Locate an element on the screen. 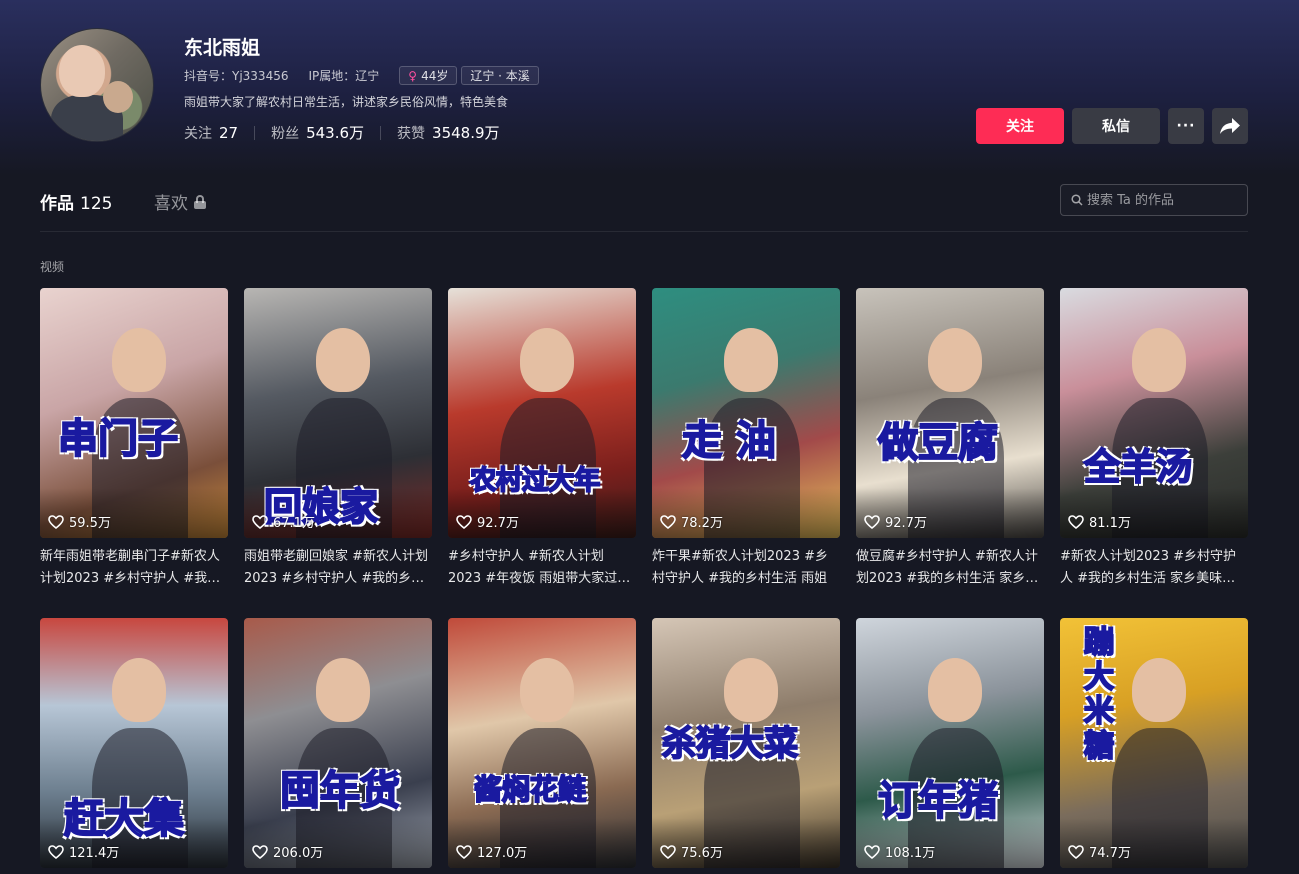  video-card: 订年猪 108.1万 is located at coordinates (950, 743).